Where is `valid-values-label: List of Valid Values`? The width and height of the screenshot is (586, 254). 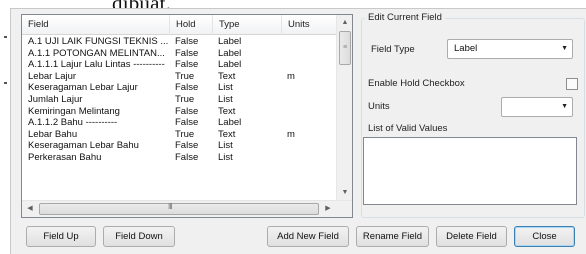 valid-values-label: List of Valid Values is located at coordinates (408, 128).